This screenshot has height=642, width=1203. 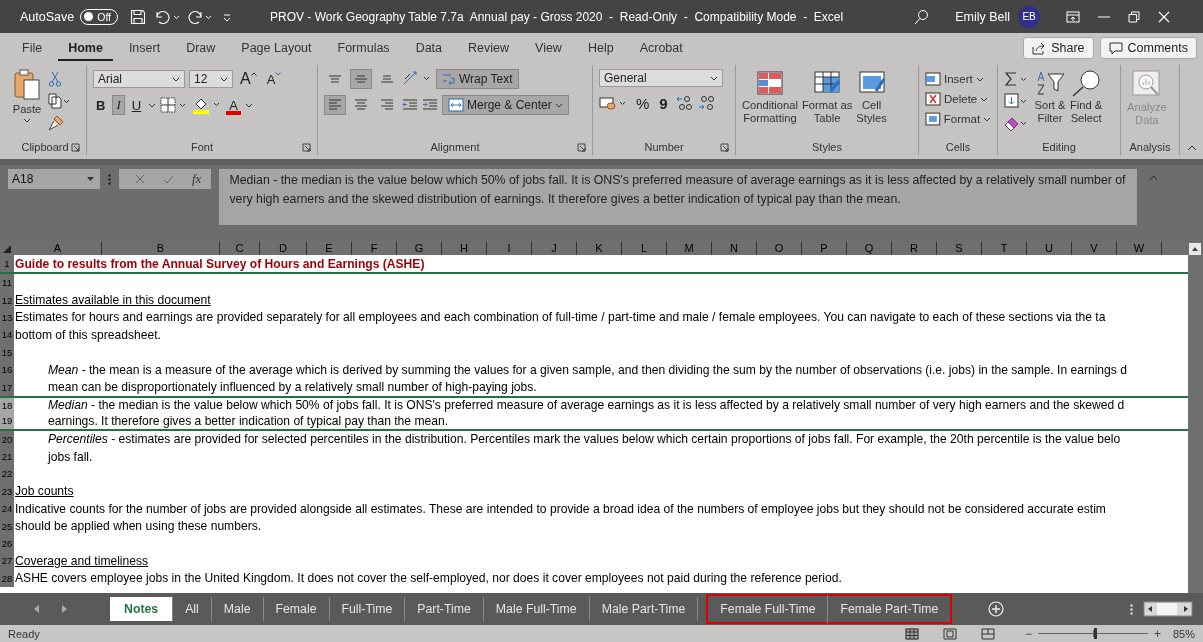 I want to click on sheet-tab: All, so click(x=192, y=609).